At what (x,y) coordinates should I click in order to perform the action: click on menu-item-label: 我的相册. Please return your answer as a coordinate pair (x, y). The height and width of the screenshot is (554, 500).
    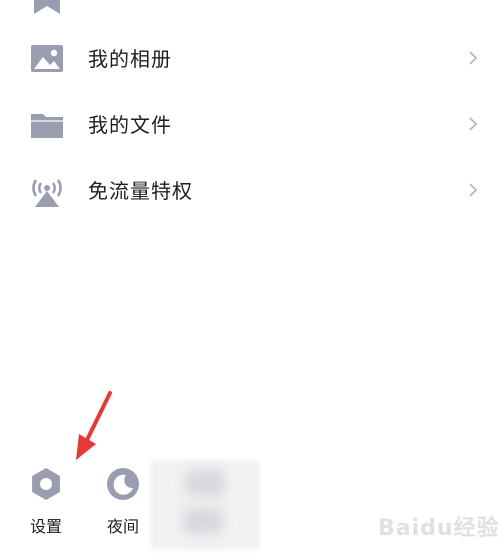
    Looking at the image, I should click on (130, 59).